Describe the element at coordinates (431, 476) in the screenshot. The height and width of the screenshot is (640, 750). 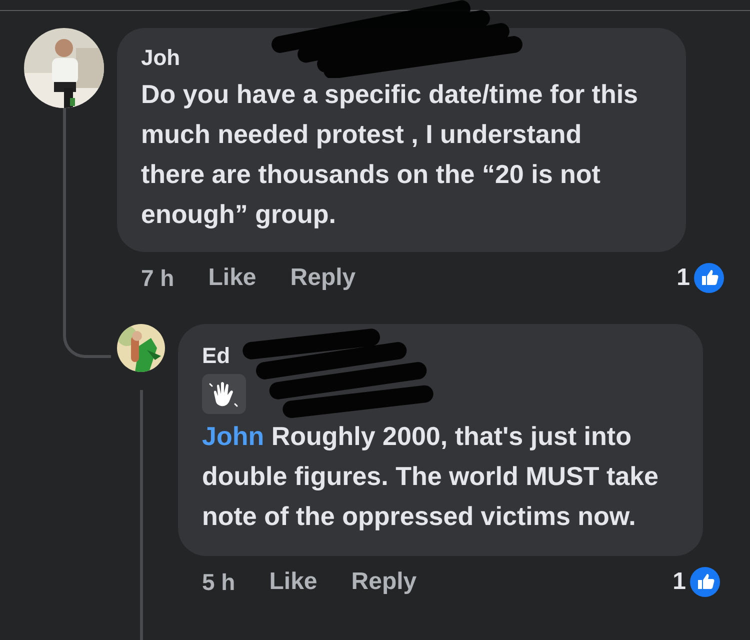
I see `comment-text: John Roughly 2000, that's just into double figures. The world MUST take note of the oppressed victims now.` at that location.